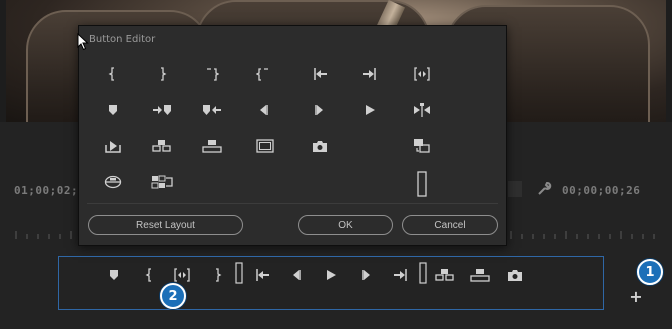  Describe the element at coordinates (265, 146) in the screenshot. I see `safe-margins-icon` at that location.